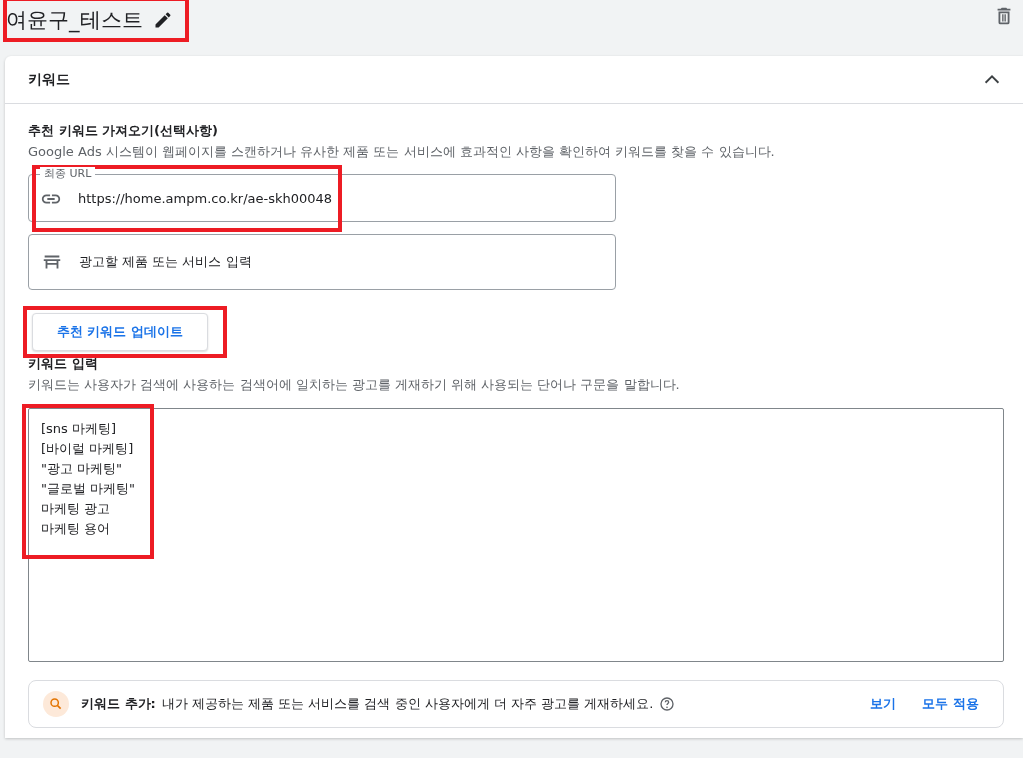 This screenshot has height=758, width=1023. What do you see at coordinates (123, 131) in the screenshot?
I see `section-heading: 추천 키워드 가져오기(선택사항)` at bounding box center [123, 131].